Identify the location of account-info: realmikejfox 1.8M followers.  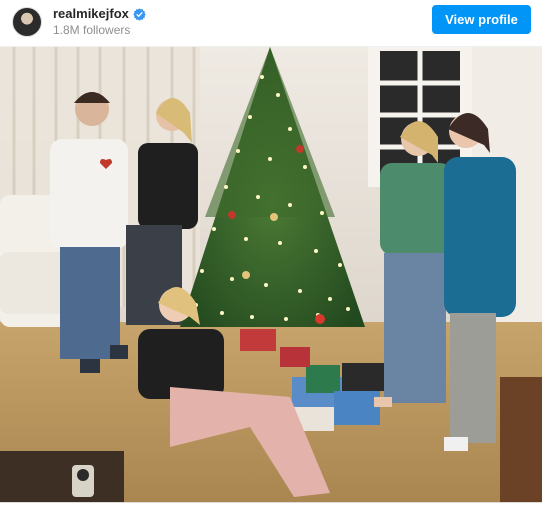
(99, 22).